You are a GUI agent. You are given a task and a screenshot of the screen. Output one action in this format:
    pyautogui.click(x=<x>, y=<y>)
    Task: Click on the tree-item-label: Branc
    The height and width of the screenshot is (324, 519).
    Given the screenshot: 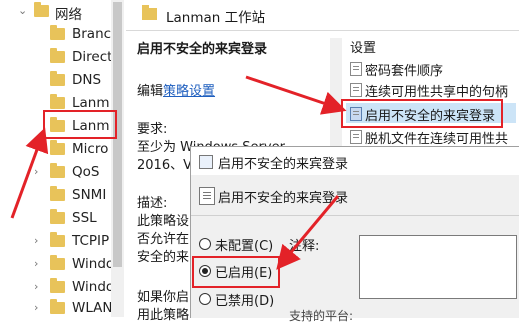 What is the action you would take?
    pyautogui.click(x=92, y=34)
    